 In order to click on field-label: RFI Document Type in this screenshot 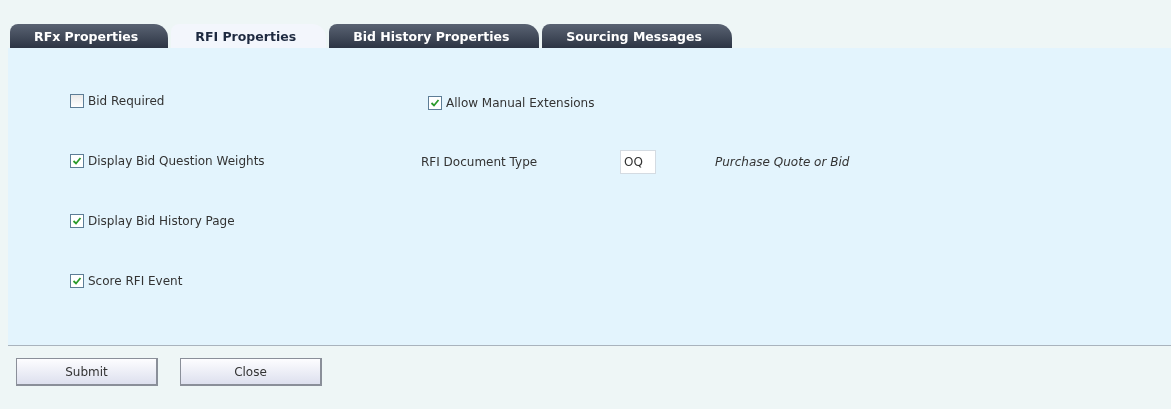, I will do `click(480, 162)`.